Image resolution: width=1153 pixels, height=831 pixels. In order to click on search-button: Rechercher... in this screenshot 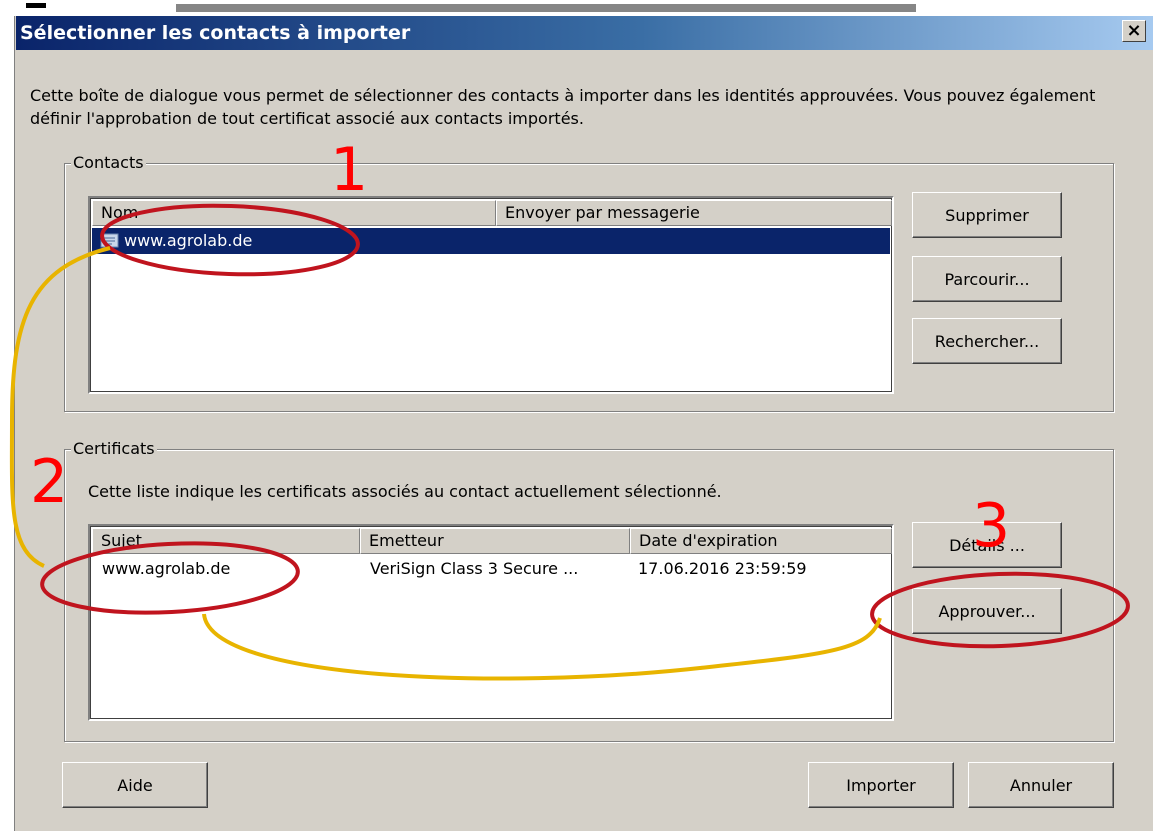, I will do `click(987, 341)`.